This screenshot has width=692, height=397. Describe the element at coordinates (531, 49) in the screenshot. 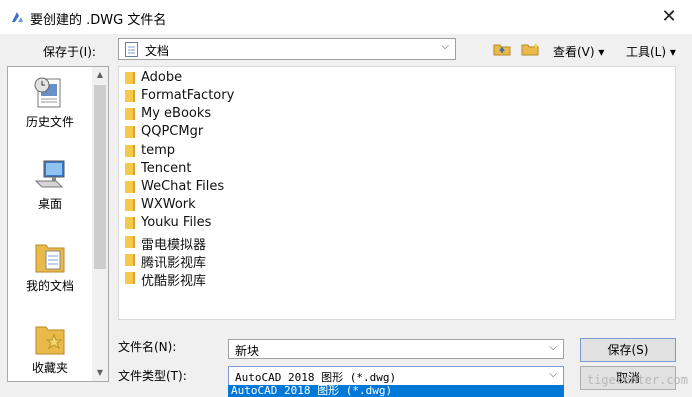

I see `new-folder-icon` at that location.